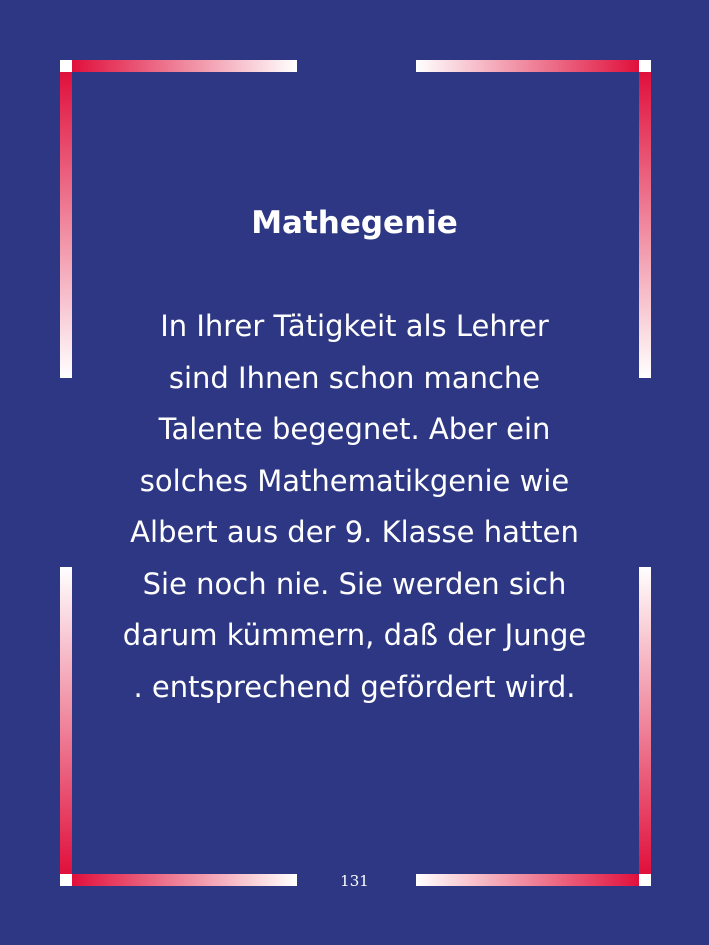 The height and width of the screenshot is (945, 709). What do you see at coordinates (66, 66) in the screenshot?
I see `frame-corner-top-left` at bounding box center [66, 66].